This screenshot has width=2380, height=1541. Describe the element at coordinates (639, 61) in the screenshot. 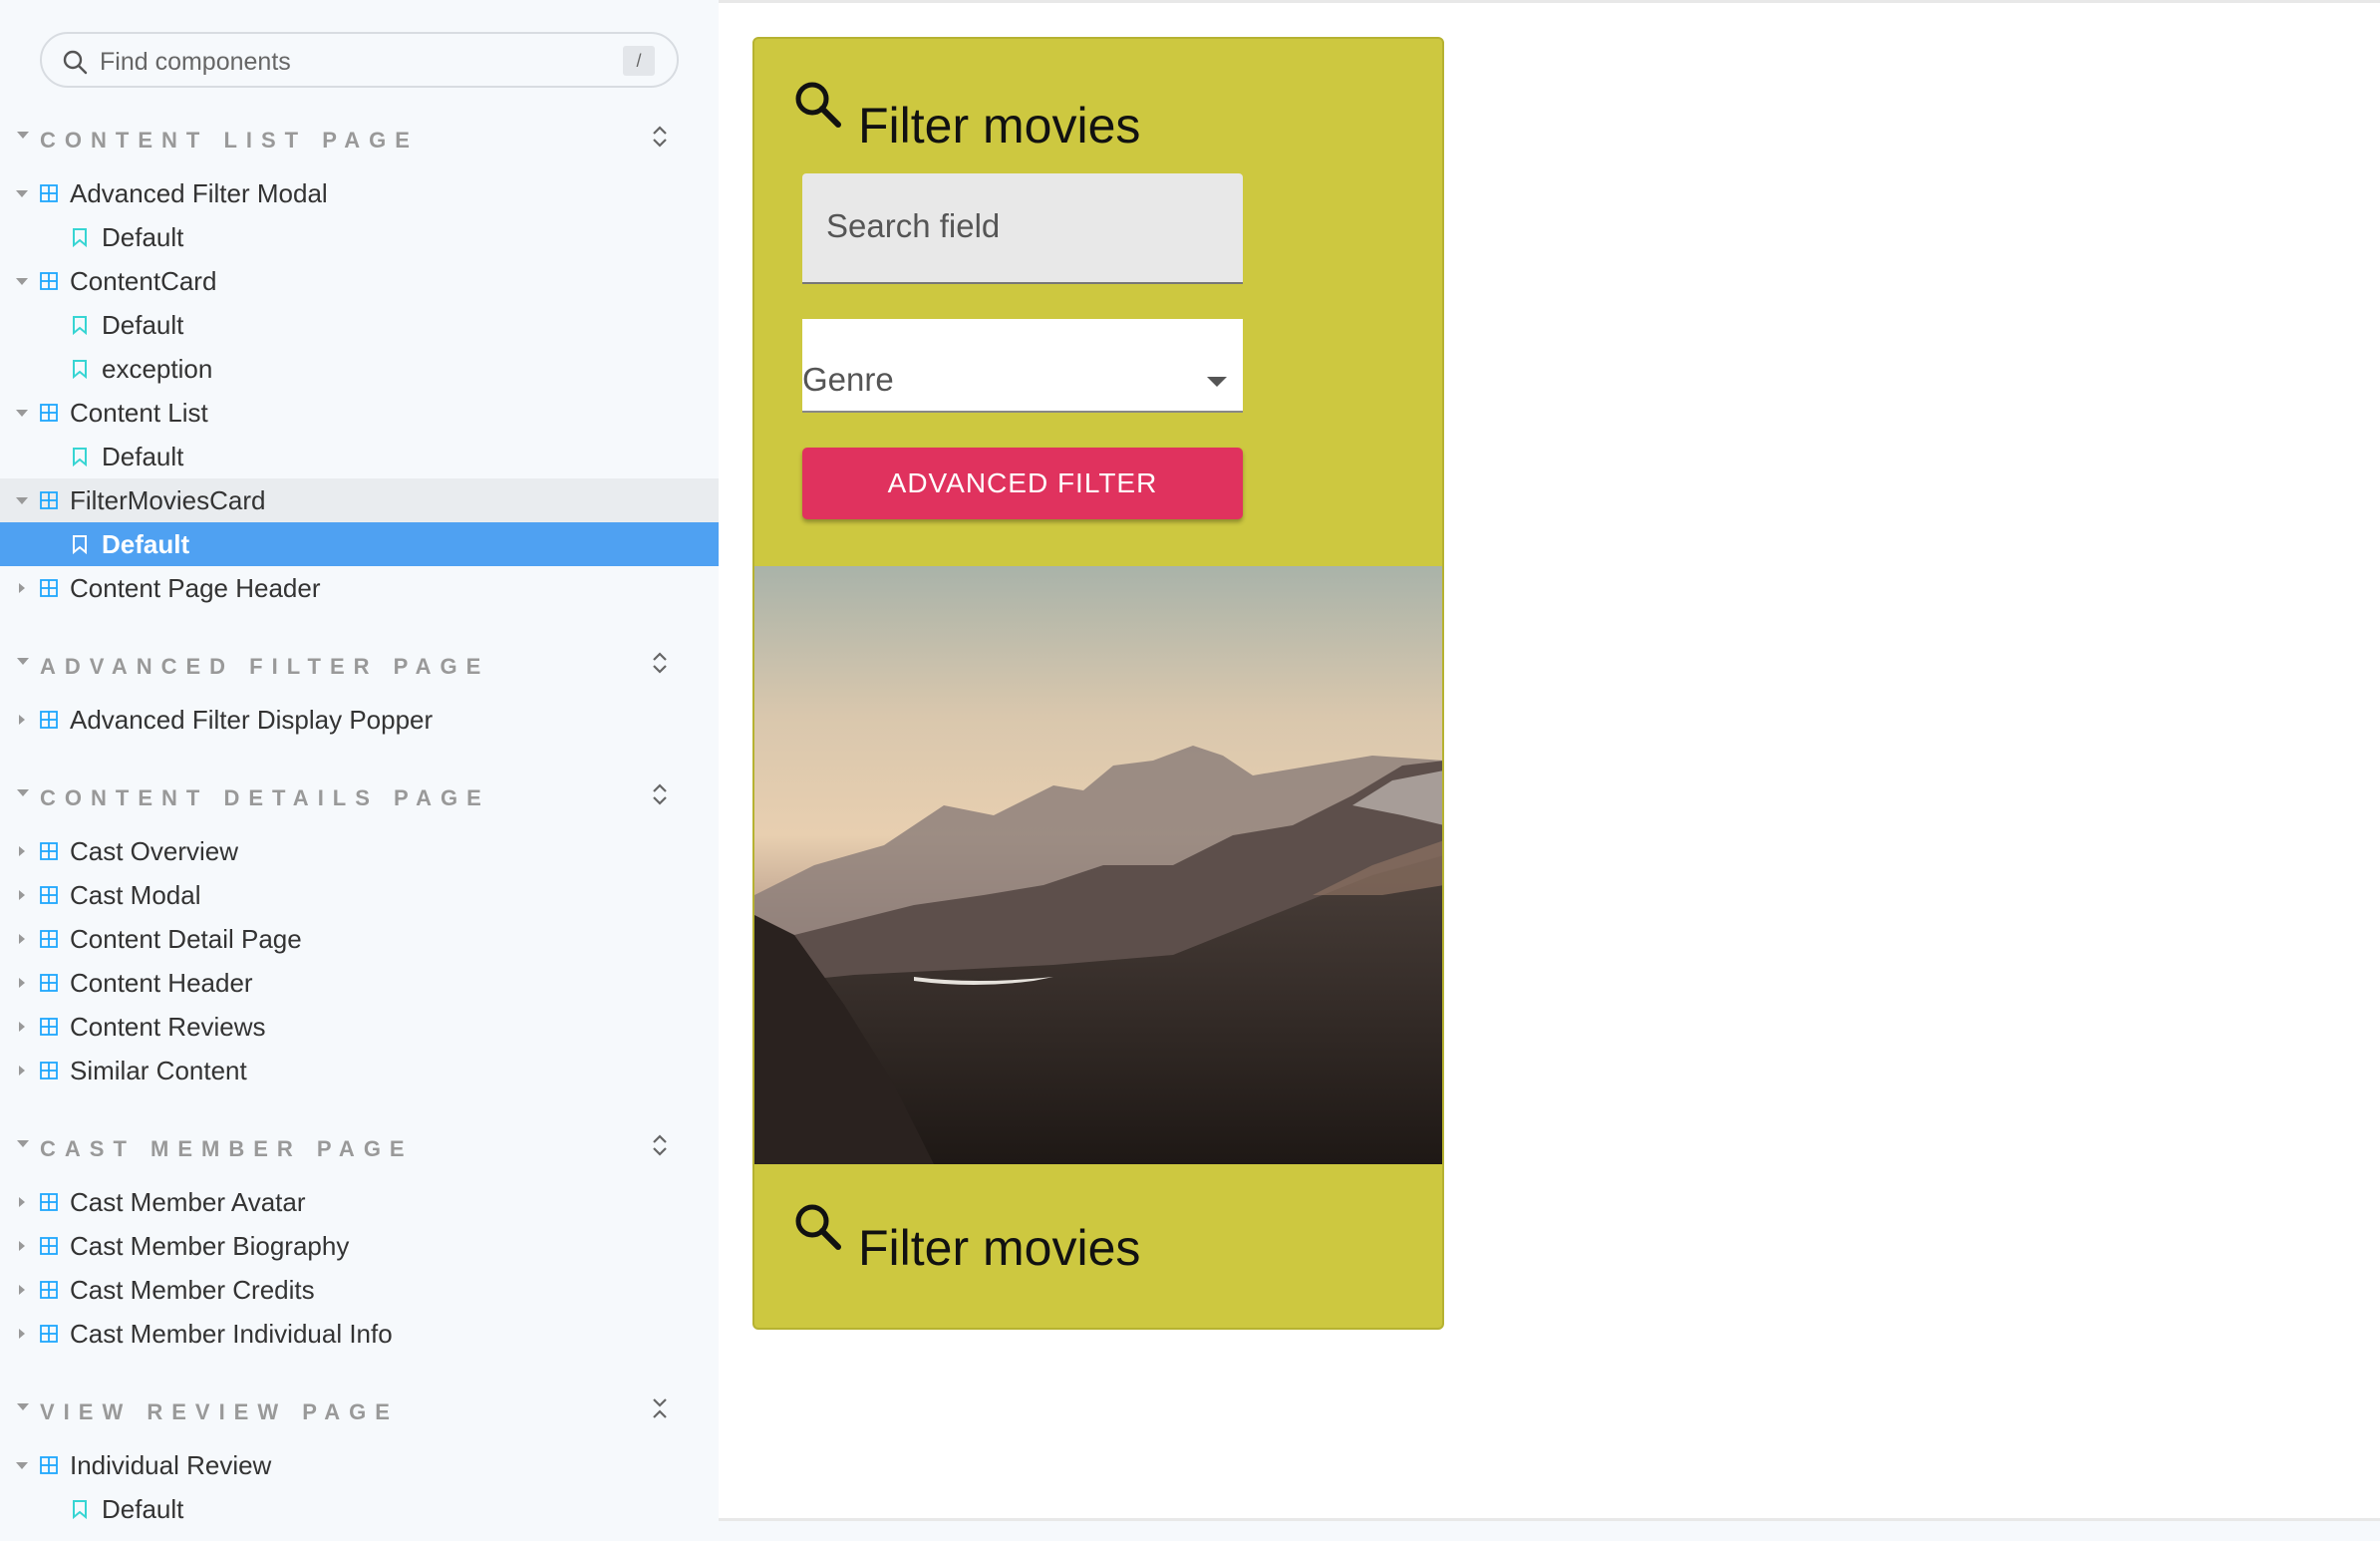

I see `shortcut-key: /` at that location.